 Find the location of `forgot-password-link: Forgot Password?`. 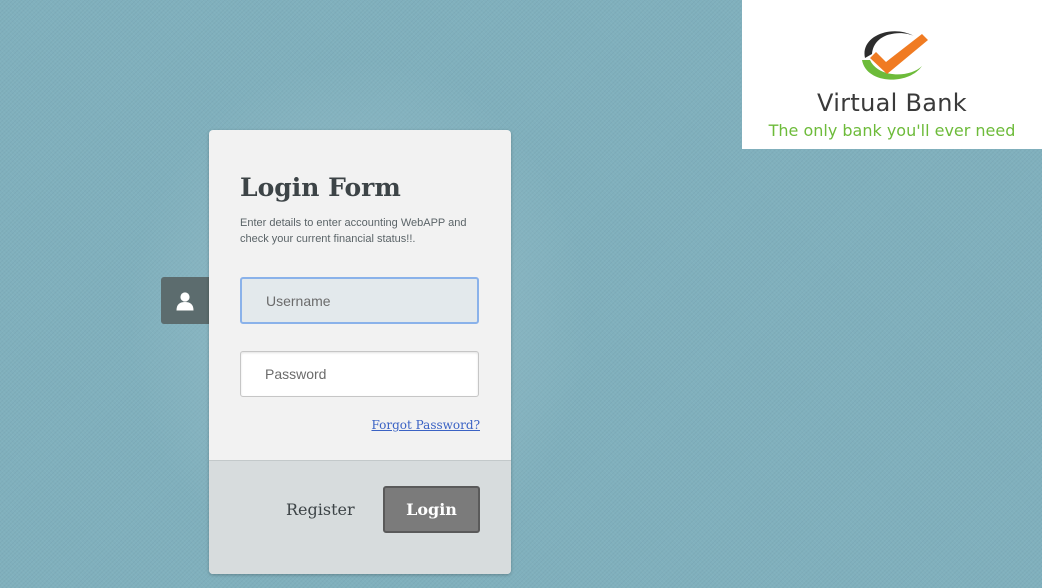

forgot-password-link: Forgot Password? is located at coordinates (425, 425).